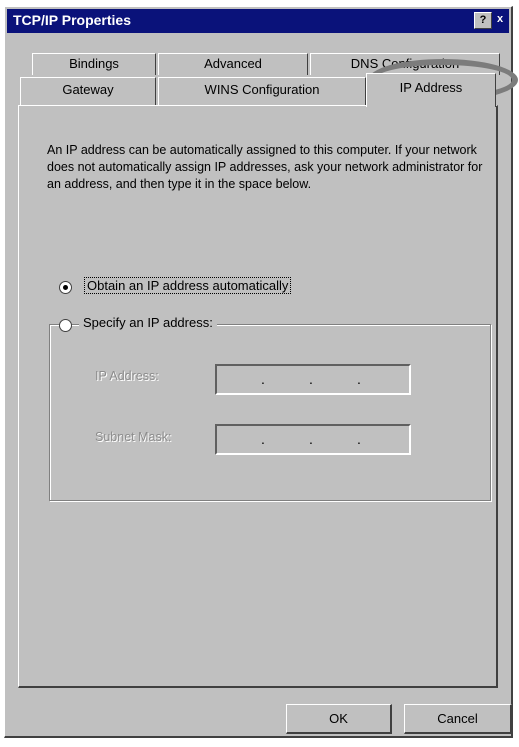 The image size is (519, 747). I want to click on title-bar: TCP/IP Properties ? x, so click(258, 21).